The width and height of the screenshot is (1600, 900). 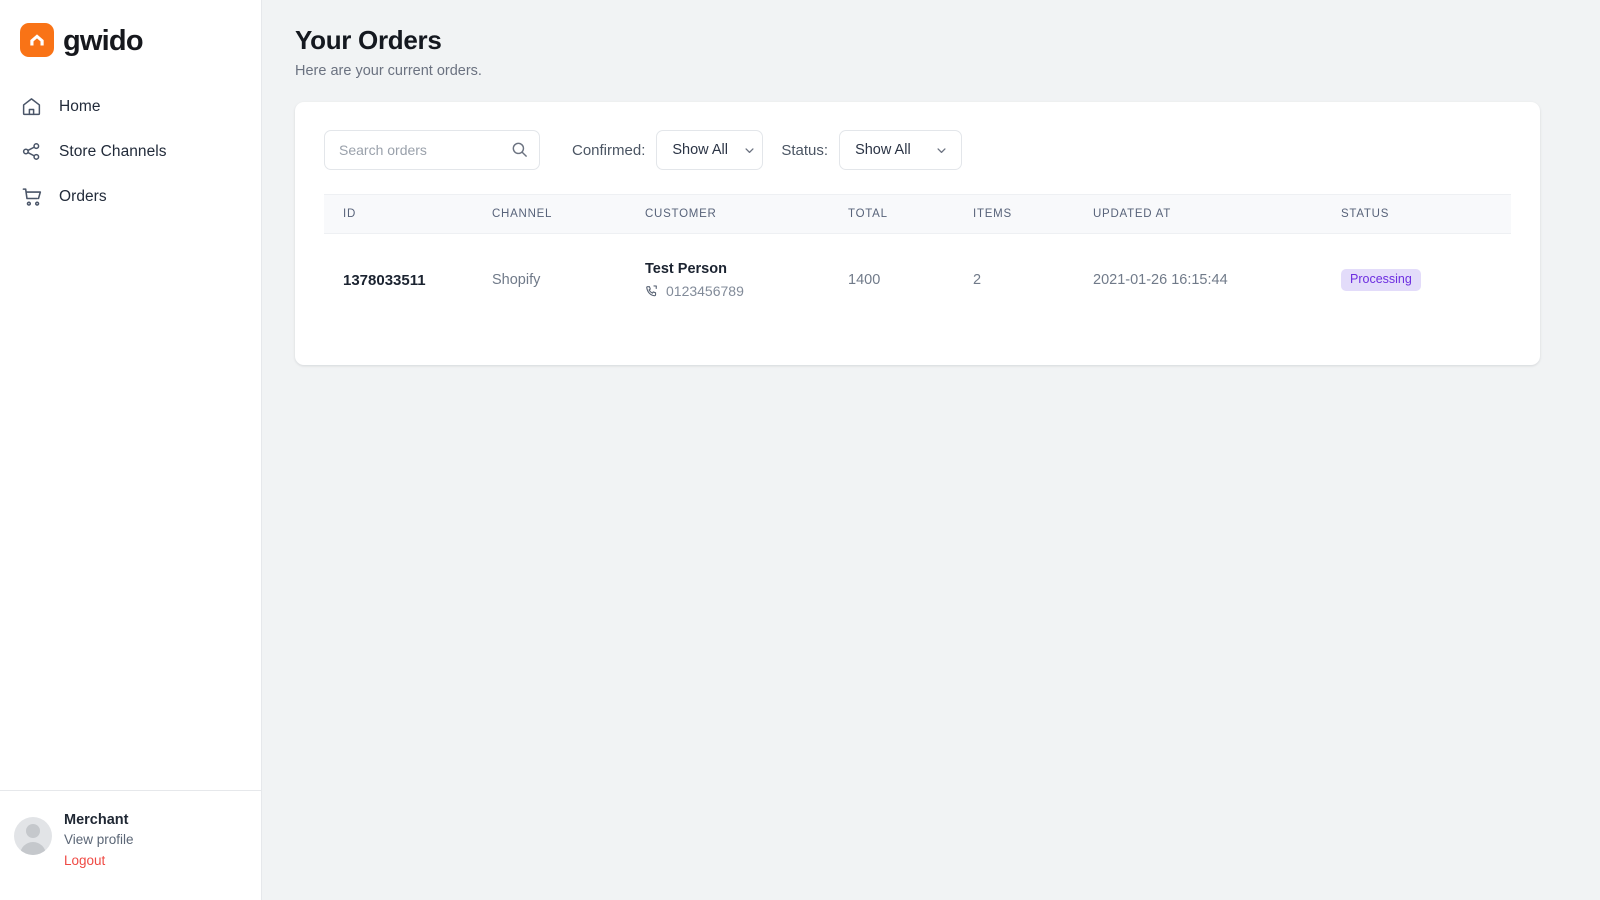 What do you see at coordinates (1160, 280) in the screenshot?
I see `cell-updated-at: 2021-01-26 16:15:44` at bounding box center [1160, 280].